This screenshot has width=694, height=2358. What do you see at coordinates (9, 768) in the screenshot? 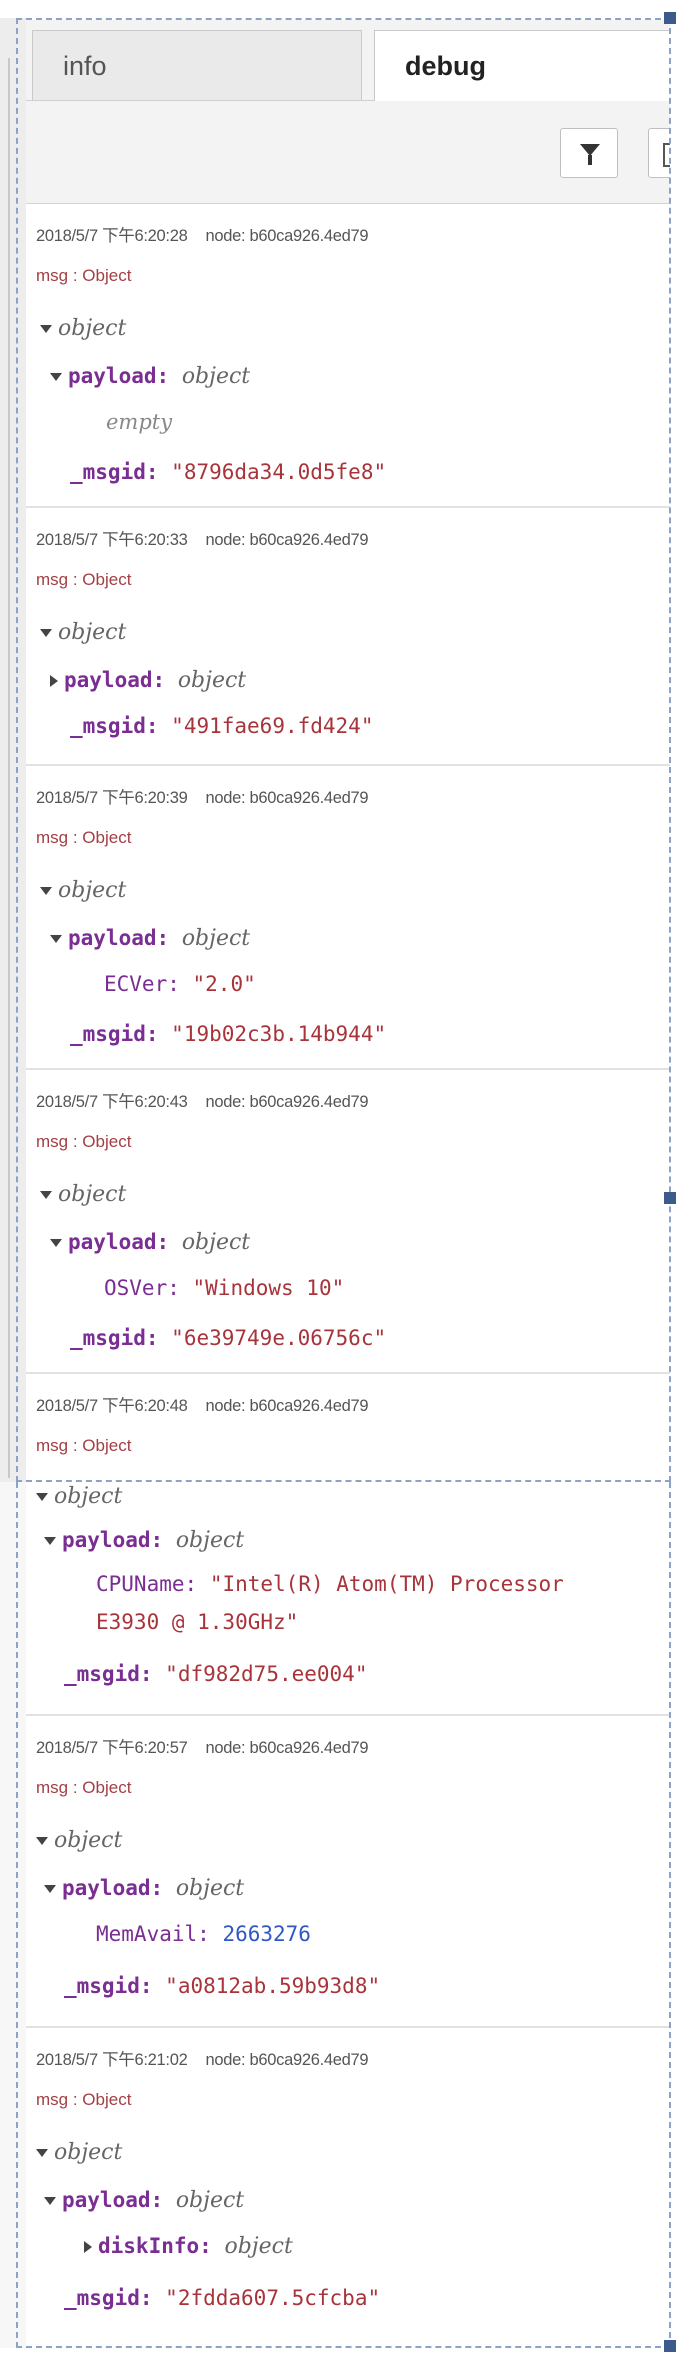
I see `strip-divider` at bounding box center [9, 768].